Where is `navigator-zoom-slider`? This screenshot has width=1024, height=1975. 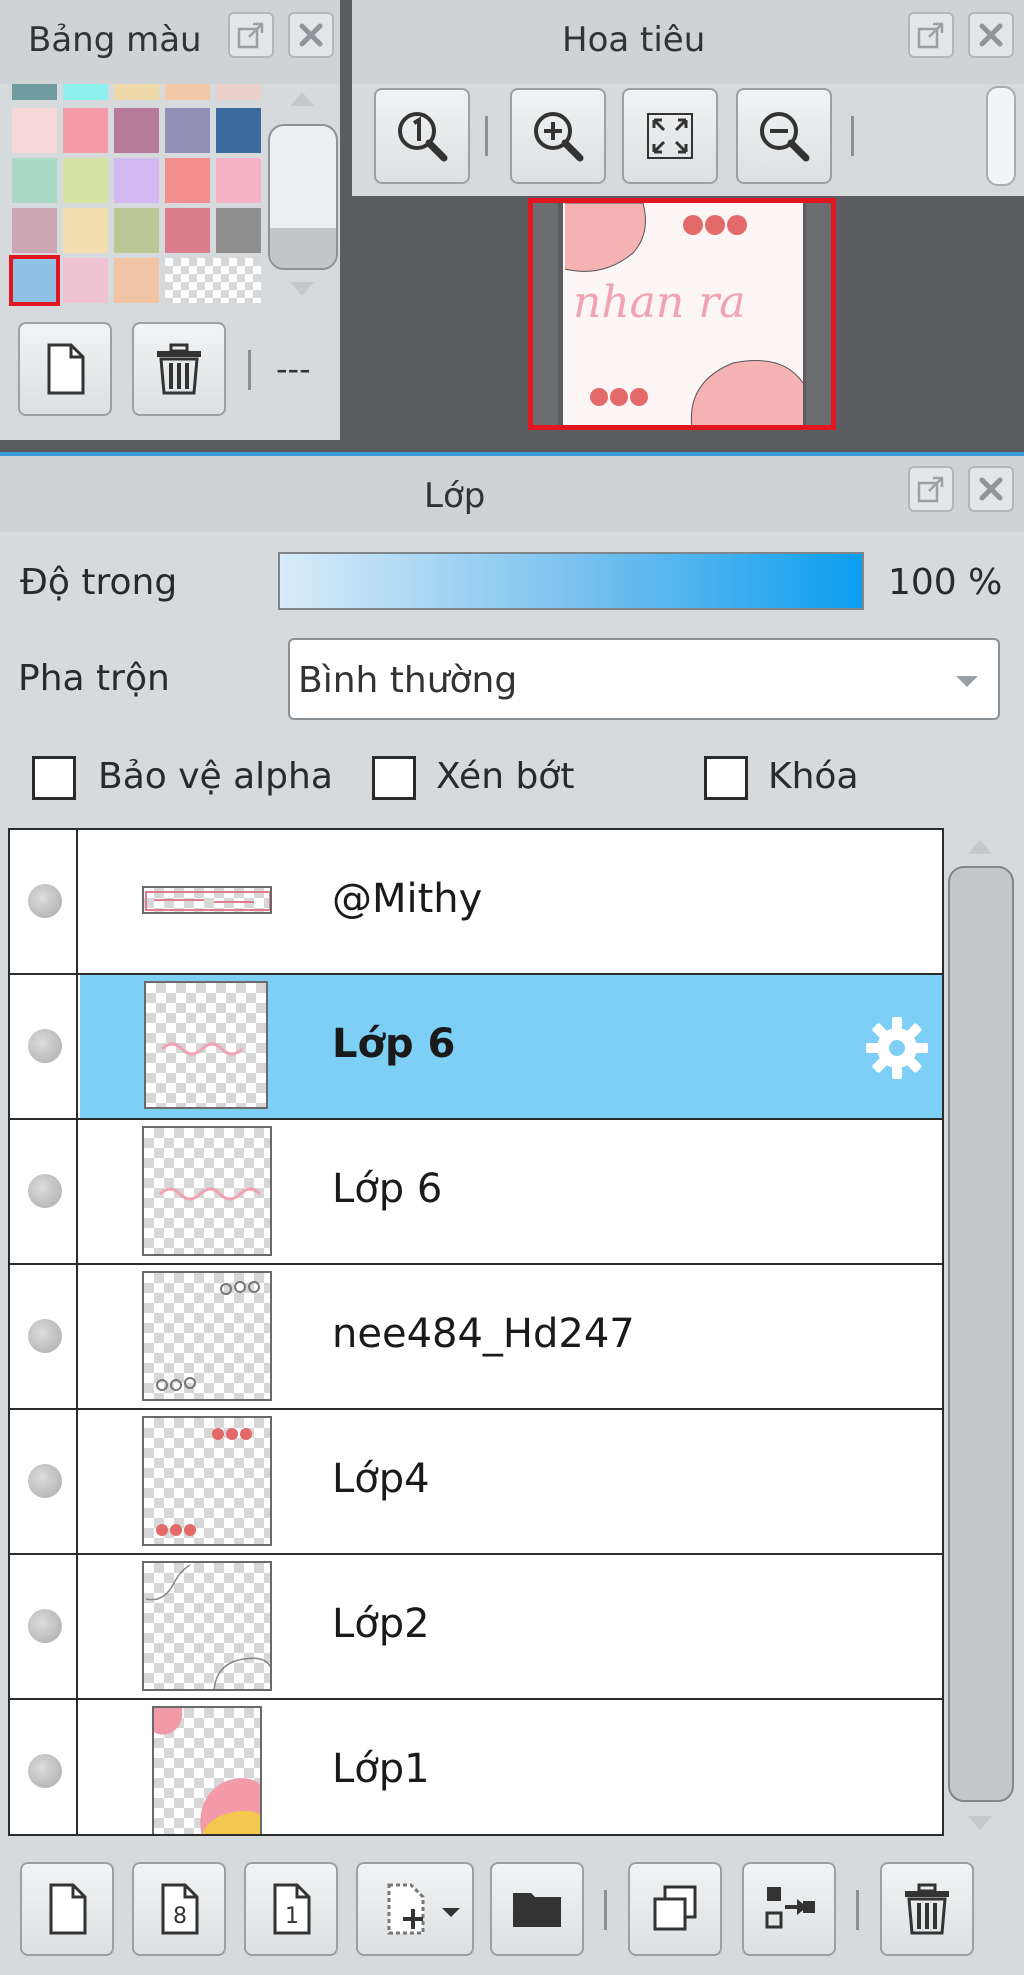
navigator-zoom-slider is located at coordinates (1001, 136).